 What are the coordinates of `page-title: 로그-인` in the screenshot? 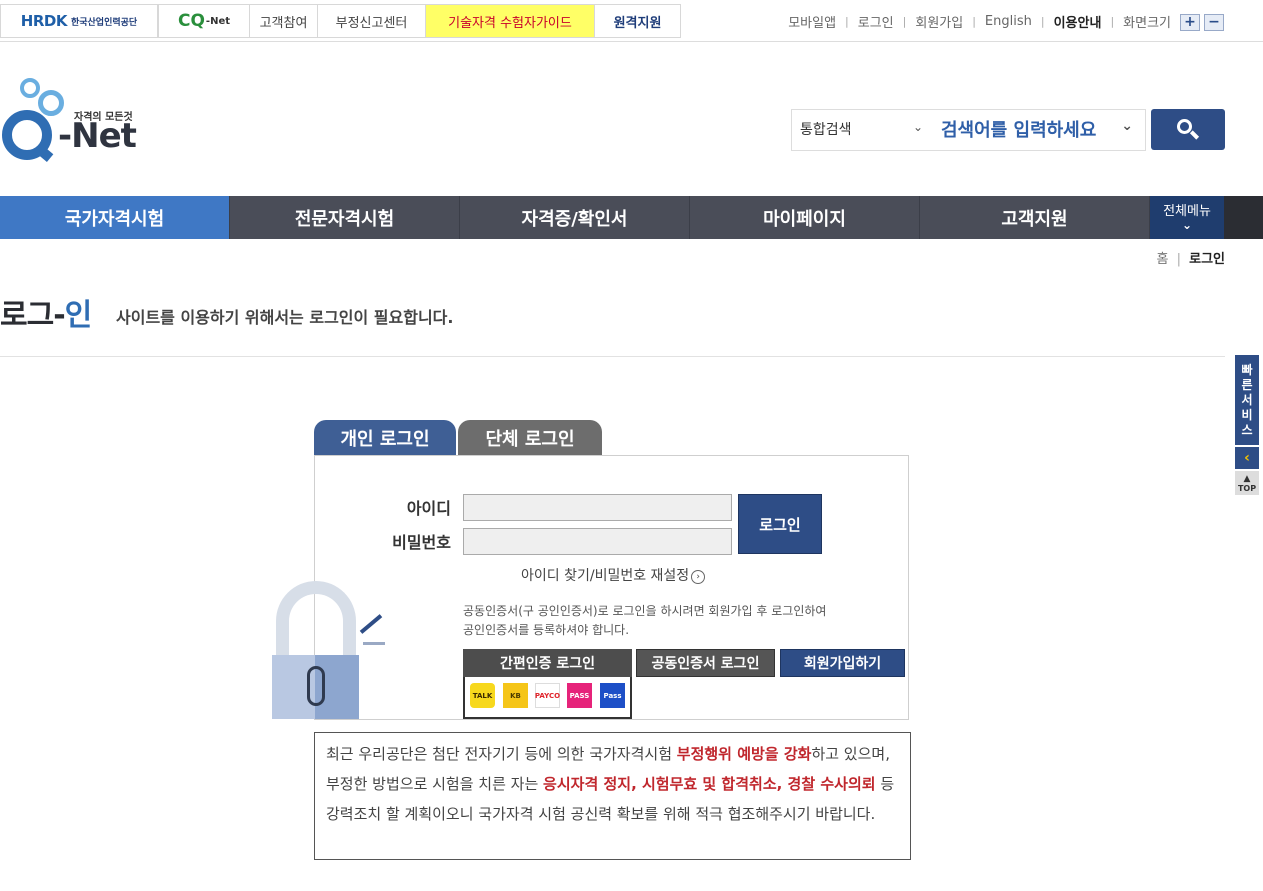 It's located at (46, 312).